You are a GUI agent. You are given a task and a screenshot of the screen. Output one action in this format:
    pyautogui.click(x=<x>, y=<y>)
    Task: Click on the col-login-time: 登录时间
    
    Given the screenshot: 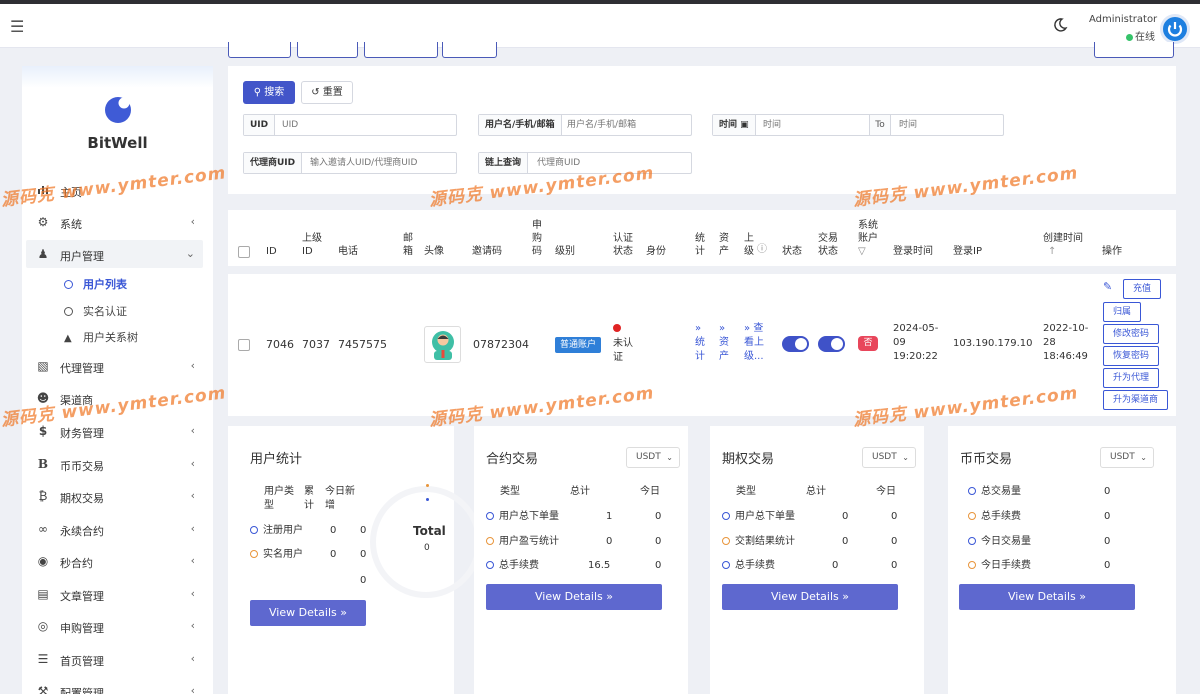 What is the action you would take?
    pyautogui.click(x=913, y=251)
    